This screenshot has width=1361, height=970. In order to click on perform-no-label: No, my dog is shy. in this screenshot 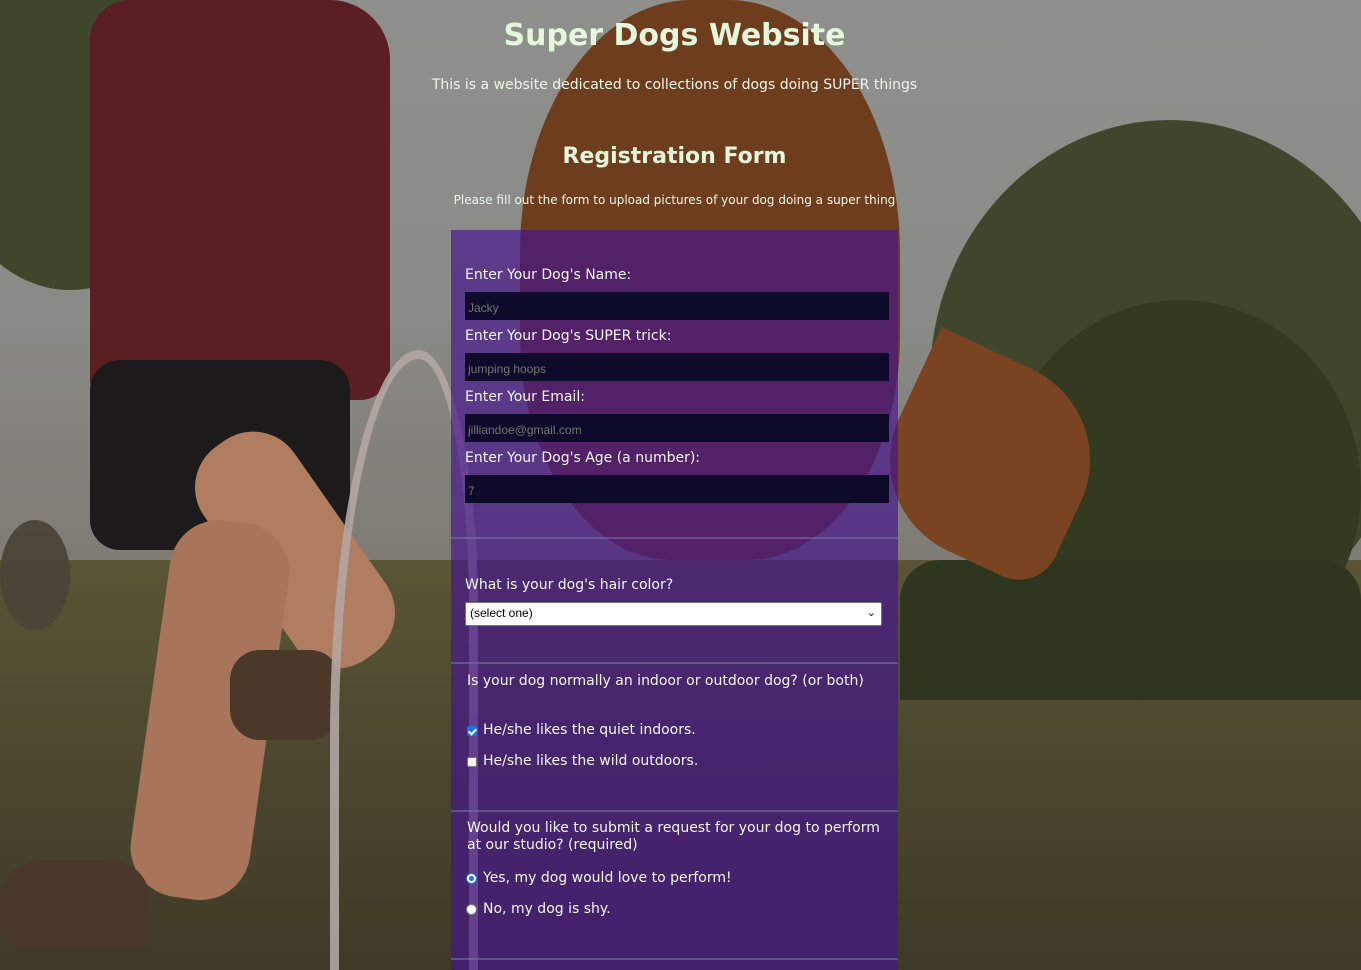, I will do `click(547, 909)`.